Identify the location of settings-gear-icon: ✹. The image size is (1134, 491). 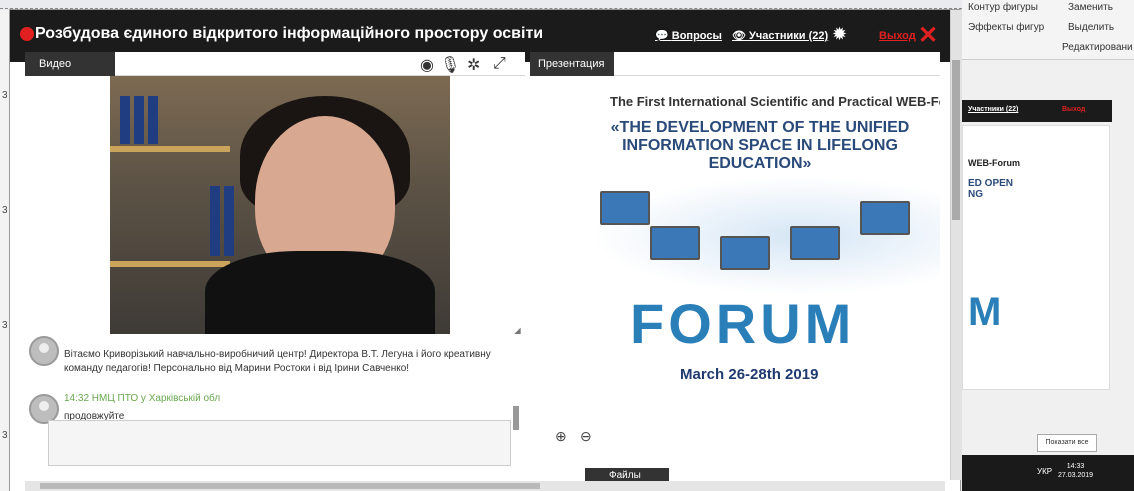
(842, 34).